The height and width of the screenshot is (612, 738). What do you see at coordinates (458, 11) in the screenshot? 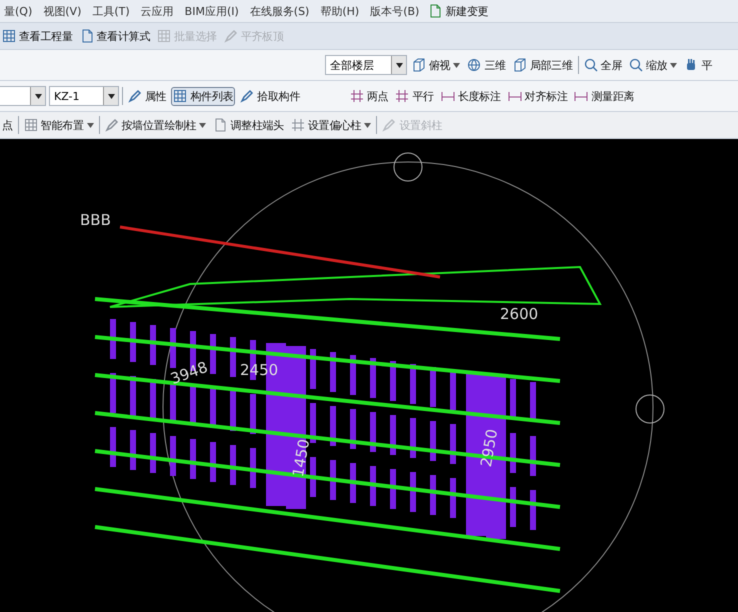
I see `new-change-button: 新建变更` at bounding box center [458, 11].